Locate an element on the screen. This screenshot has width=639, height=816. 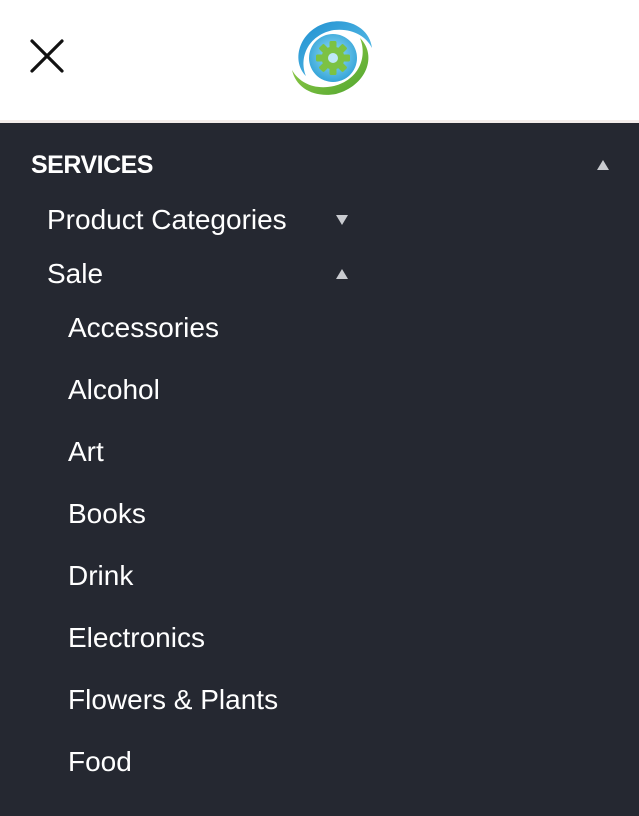
menu-item-label: Books is located at coordinates (107, 513).